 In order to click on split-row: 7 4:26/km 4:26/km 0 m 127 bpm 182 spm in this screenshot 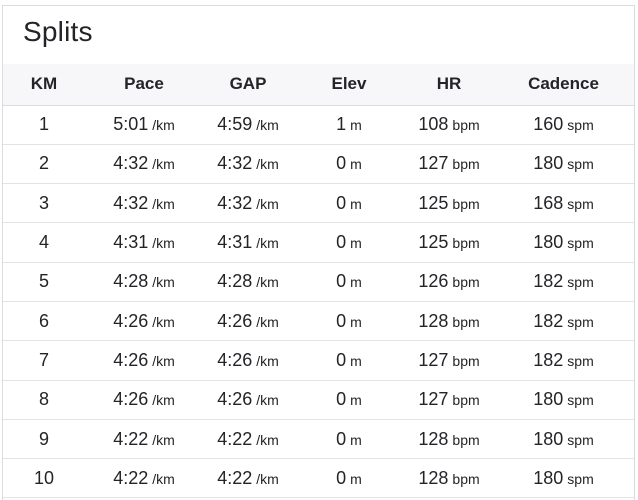, I will do `click(318, 361)`.